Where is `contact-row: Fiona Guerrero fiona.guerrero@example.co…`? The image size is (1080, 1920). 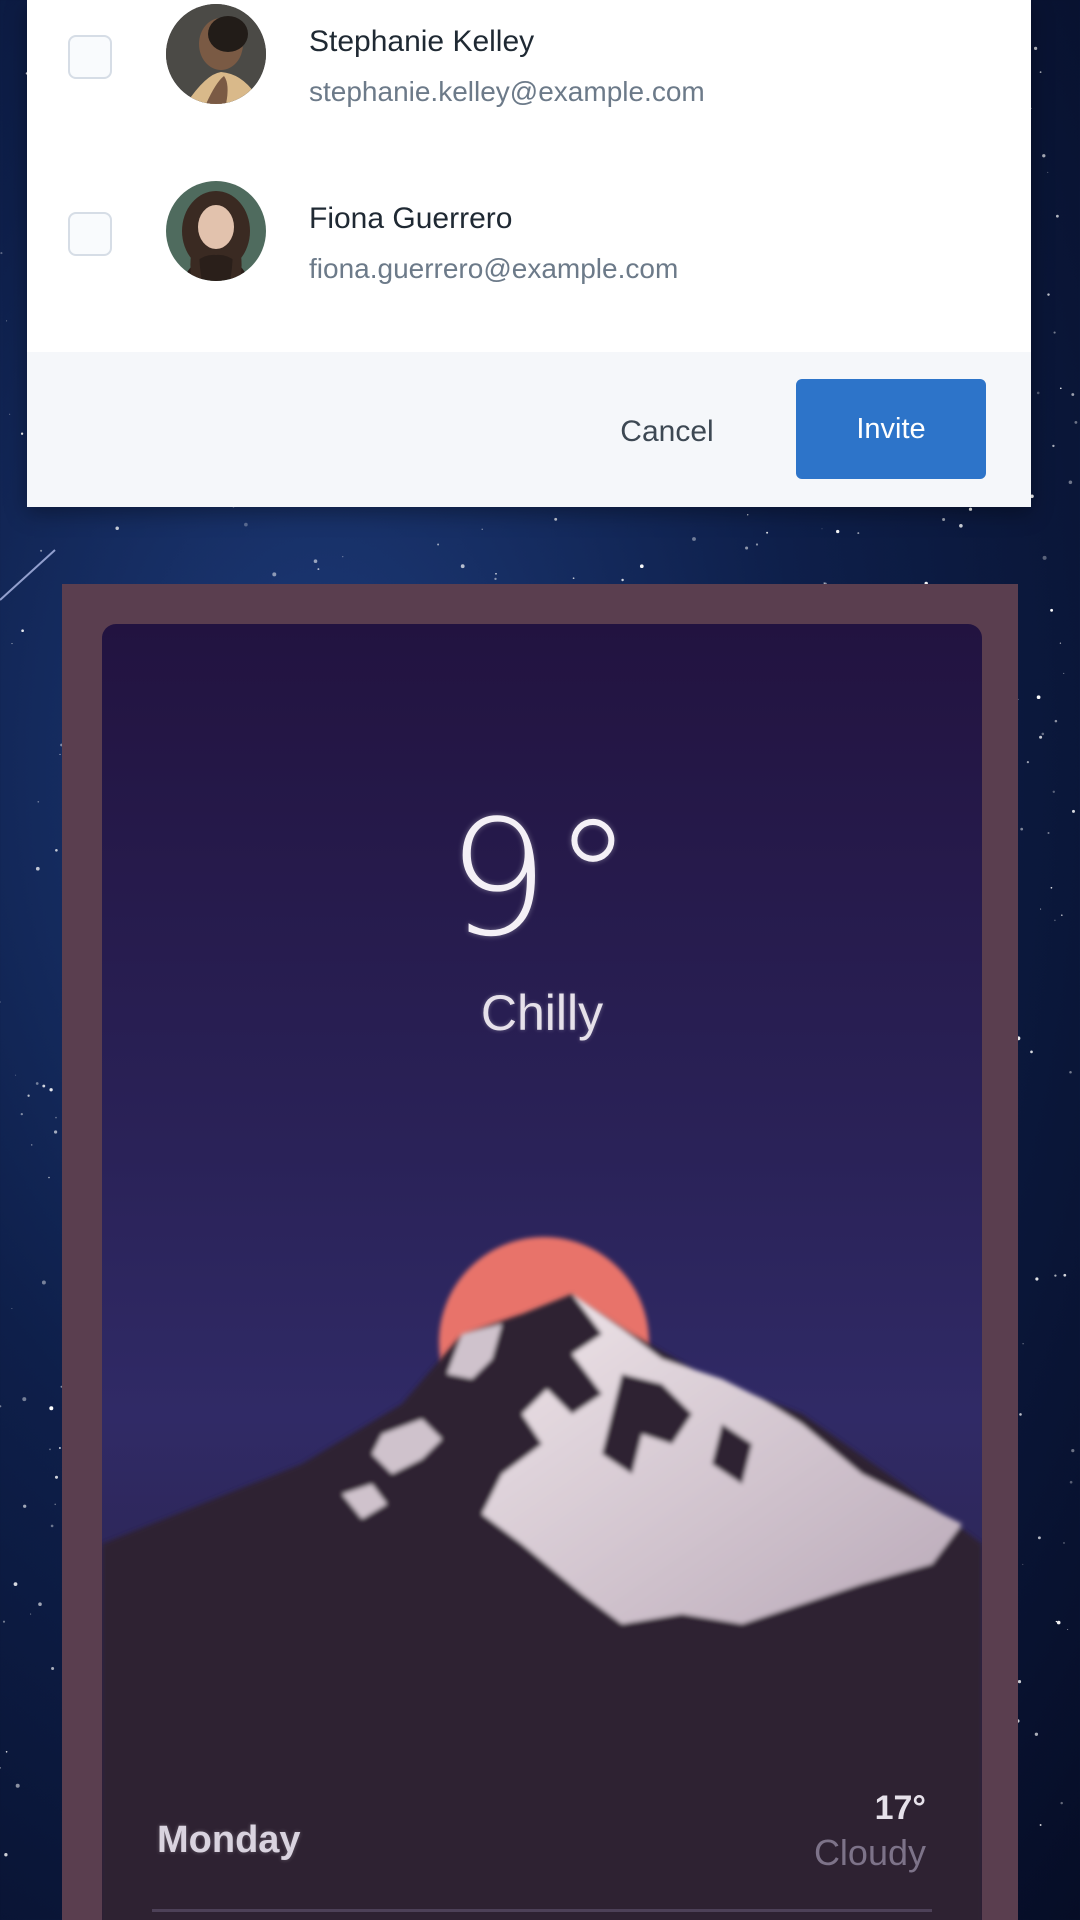
contact-row: Fiona Guerrero fiona.guerrero@example.co… is located at coordinates (529, 232).